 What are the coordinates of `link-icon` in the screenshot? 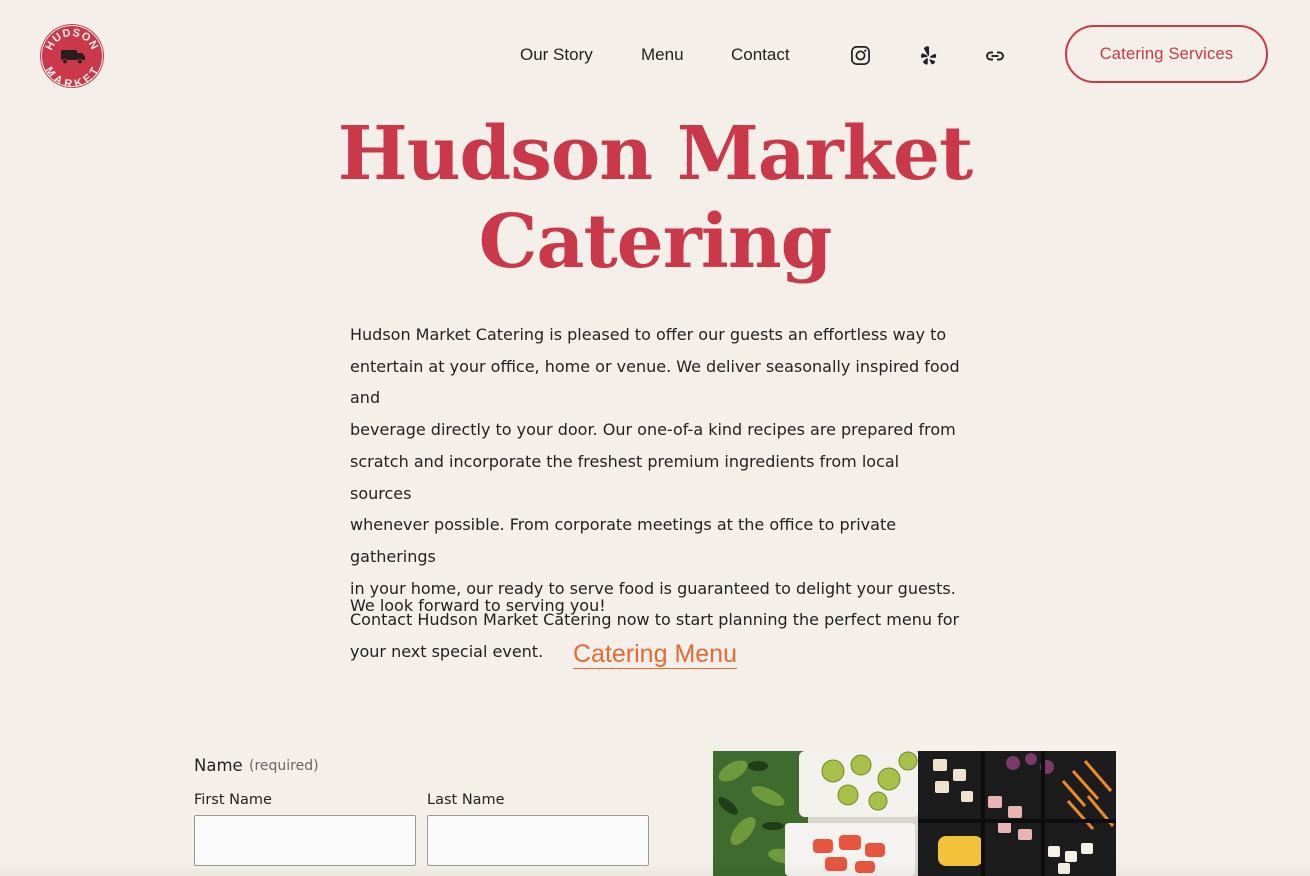 It's located at (995, 56).